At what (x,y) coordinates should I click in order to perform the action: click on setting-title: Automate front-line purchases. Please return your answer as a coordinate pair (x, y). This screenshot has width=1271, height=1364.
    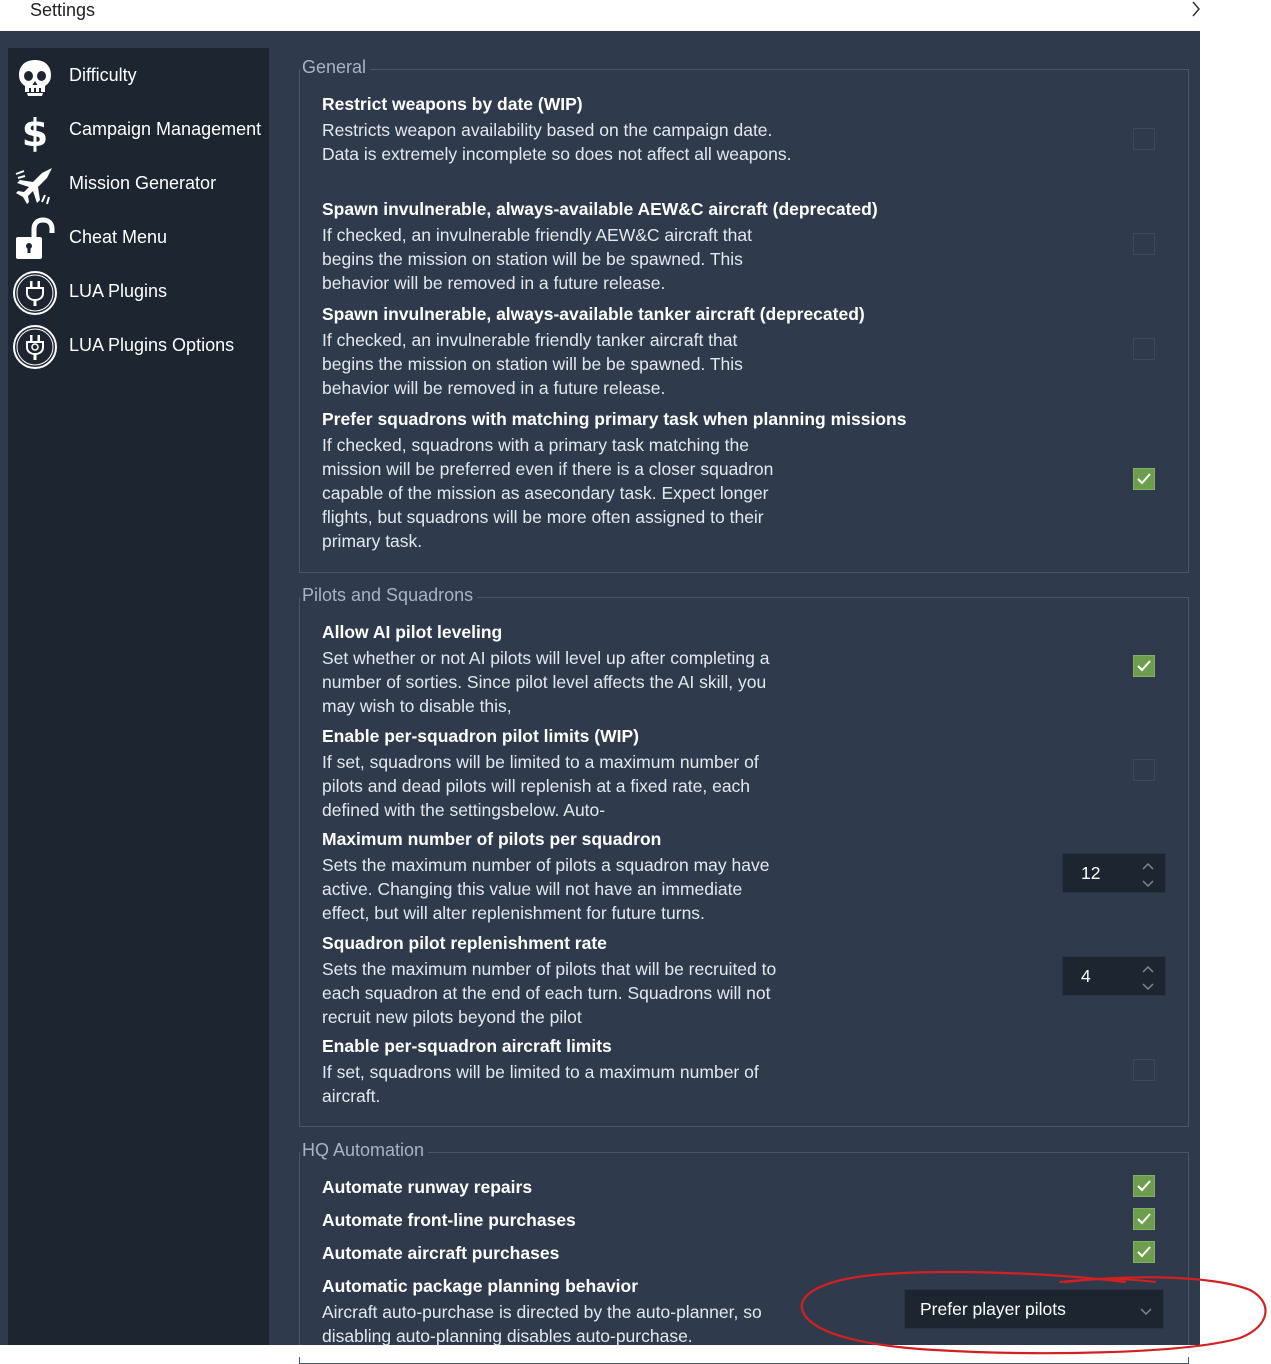
    Looking at the image, I should click on (449, 1220).